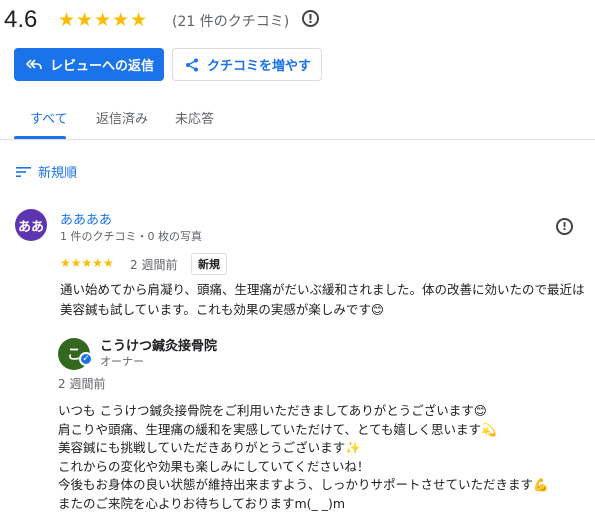 This screenshot has height=518, width=595. What do you see at coordinates (202, 503) in the screenshot?
I see `reply-line: またのご来院を心よりお待ちしておりますm(_ _)m` at bounding box center [202, 503].